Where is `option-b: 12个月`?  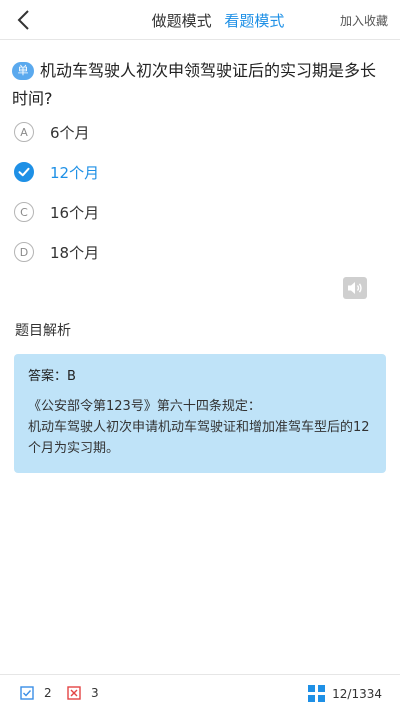 option-b: 12个月 is located at coordinates (199, 172).